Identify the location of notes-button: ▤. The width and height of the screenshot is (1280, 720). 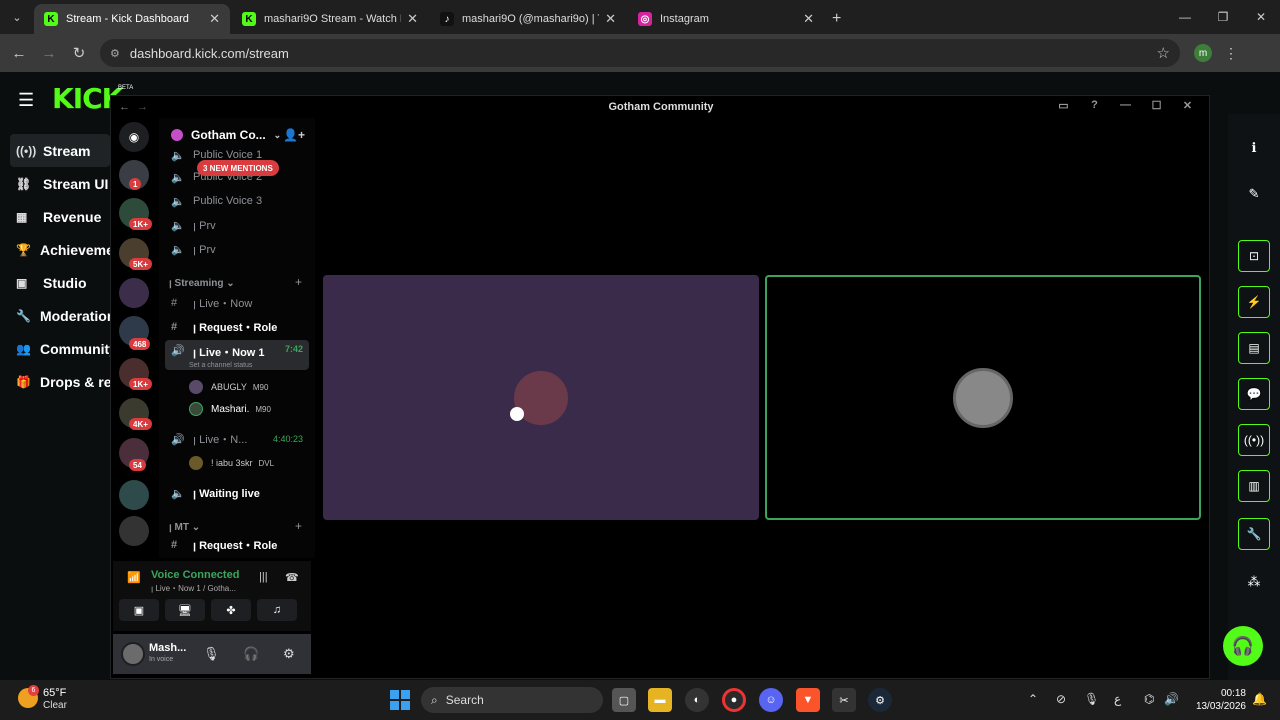
(1254, 348).